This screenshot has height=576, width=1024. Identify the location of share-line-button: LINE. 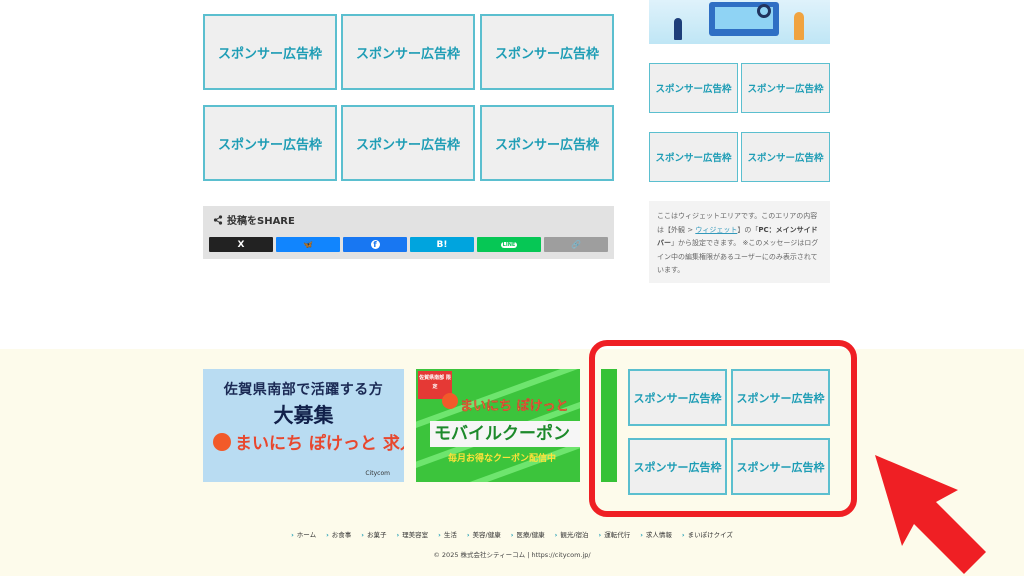
(509, 244).